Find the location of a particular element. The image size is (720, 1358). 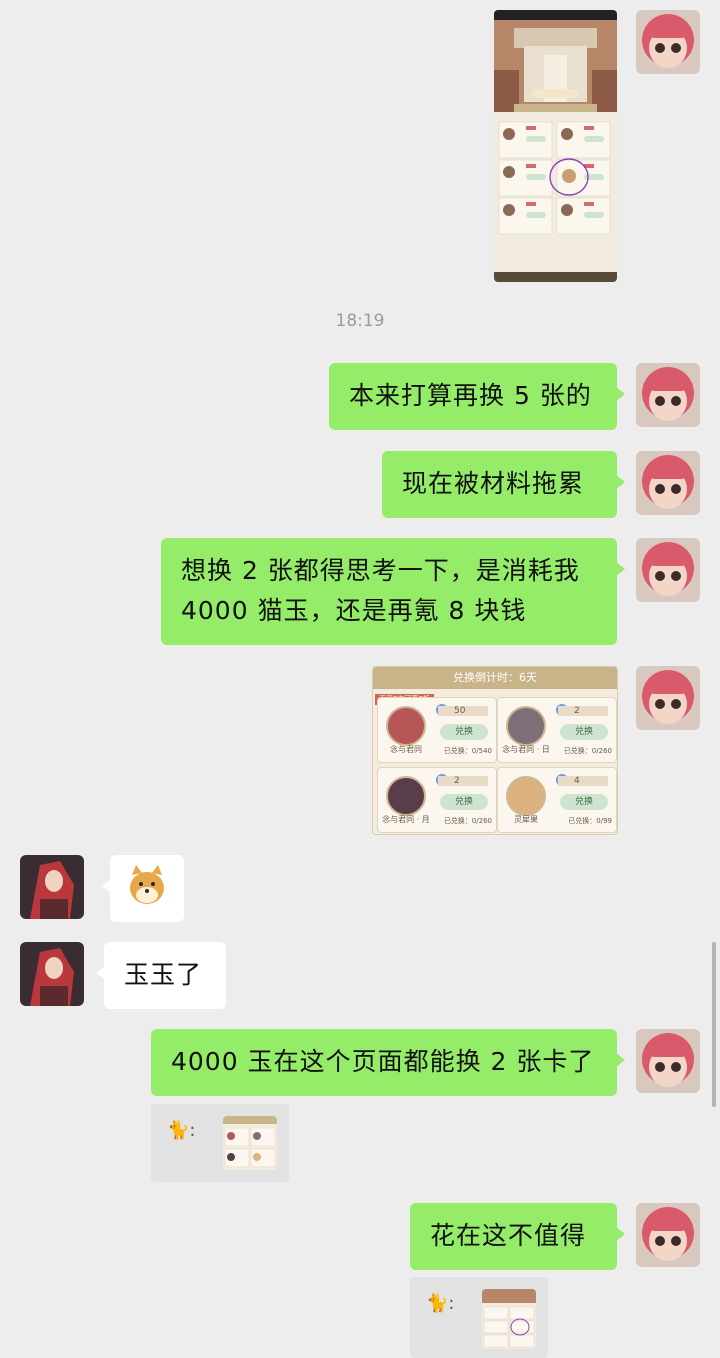

fruit-icon is located at coordinates (526, 796).